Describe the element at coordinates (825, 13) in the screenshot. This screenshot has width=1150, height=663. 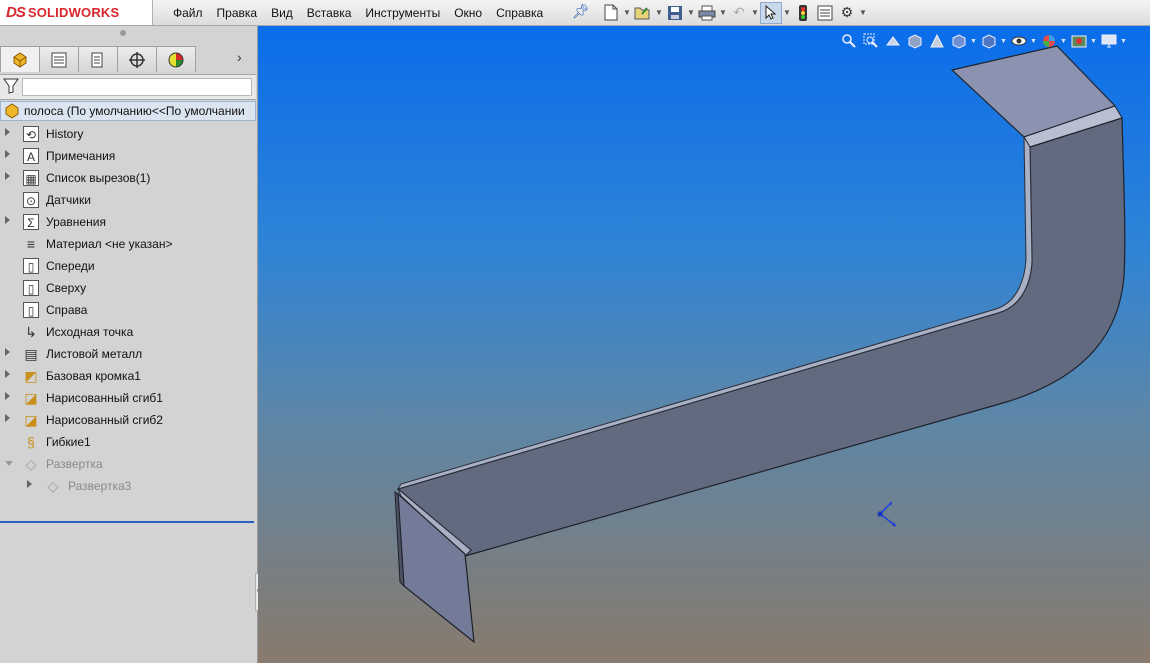
I see `file-properties-icon` at that location.